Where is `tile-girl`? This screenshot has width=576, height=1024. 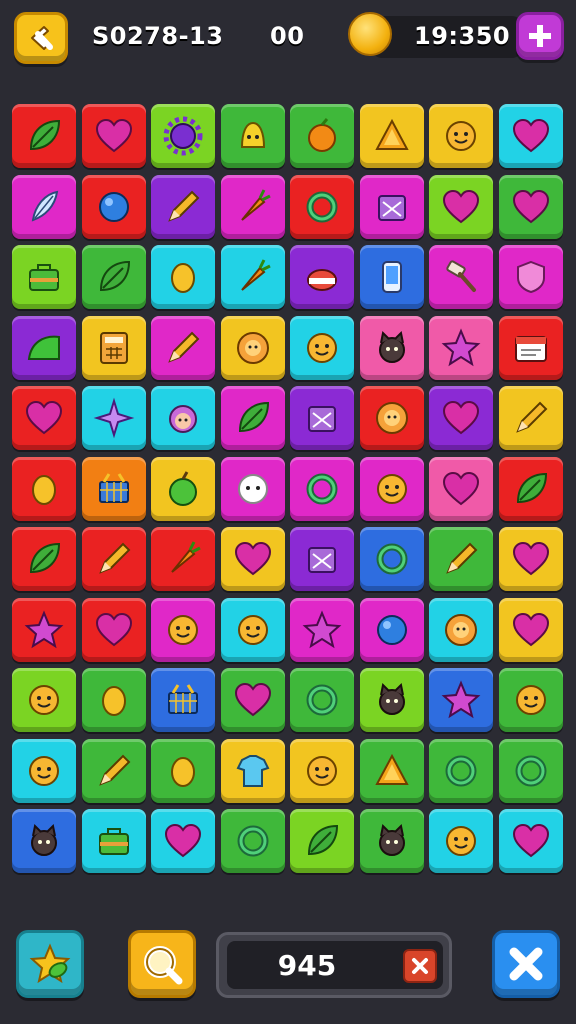
tile-girl is located at coordinates (183, 418).